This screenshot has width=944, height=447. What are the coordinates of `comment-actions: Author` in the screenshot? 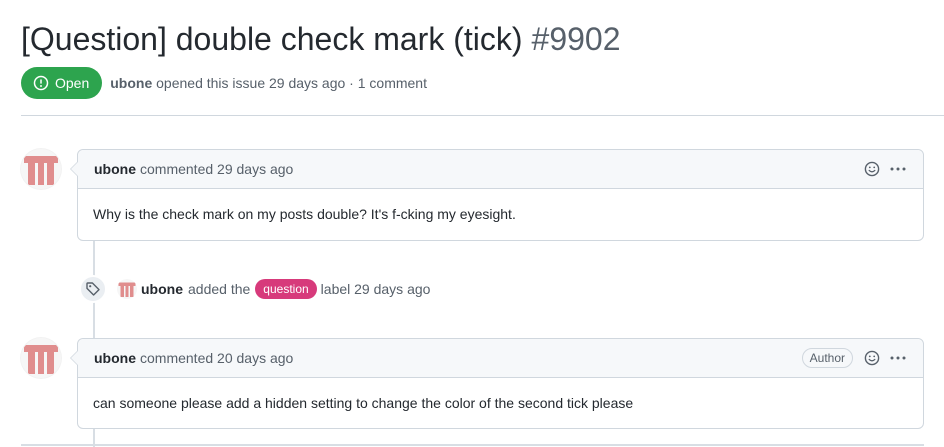 It's located at (854, 358).